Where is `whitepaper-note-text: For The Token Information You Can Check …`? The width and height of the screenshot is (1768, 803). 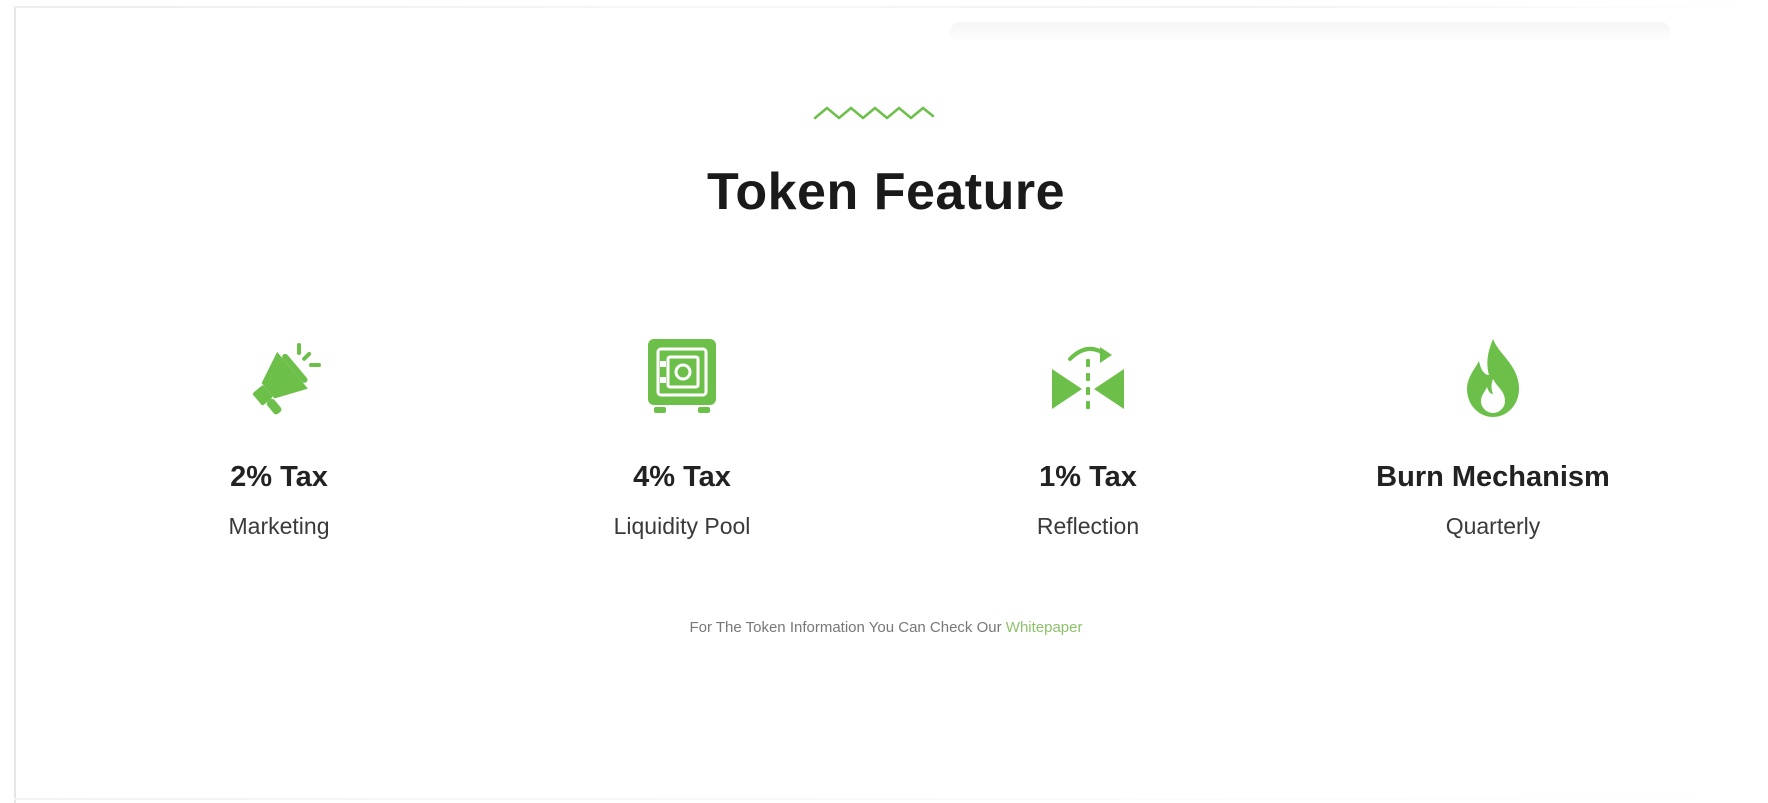
whitepaper-note-text: For The Token Information You Can Check … is located at coordinates (847, 627).